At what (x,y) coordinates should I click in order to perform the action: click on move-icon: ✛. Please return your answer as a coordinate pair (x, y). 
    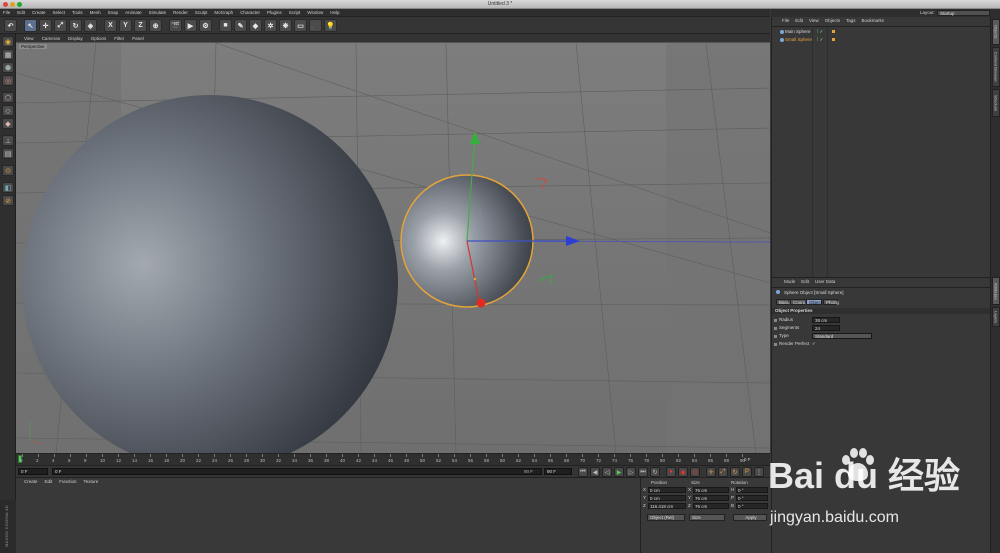
    Looking at the image, I should click on (45, 25).